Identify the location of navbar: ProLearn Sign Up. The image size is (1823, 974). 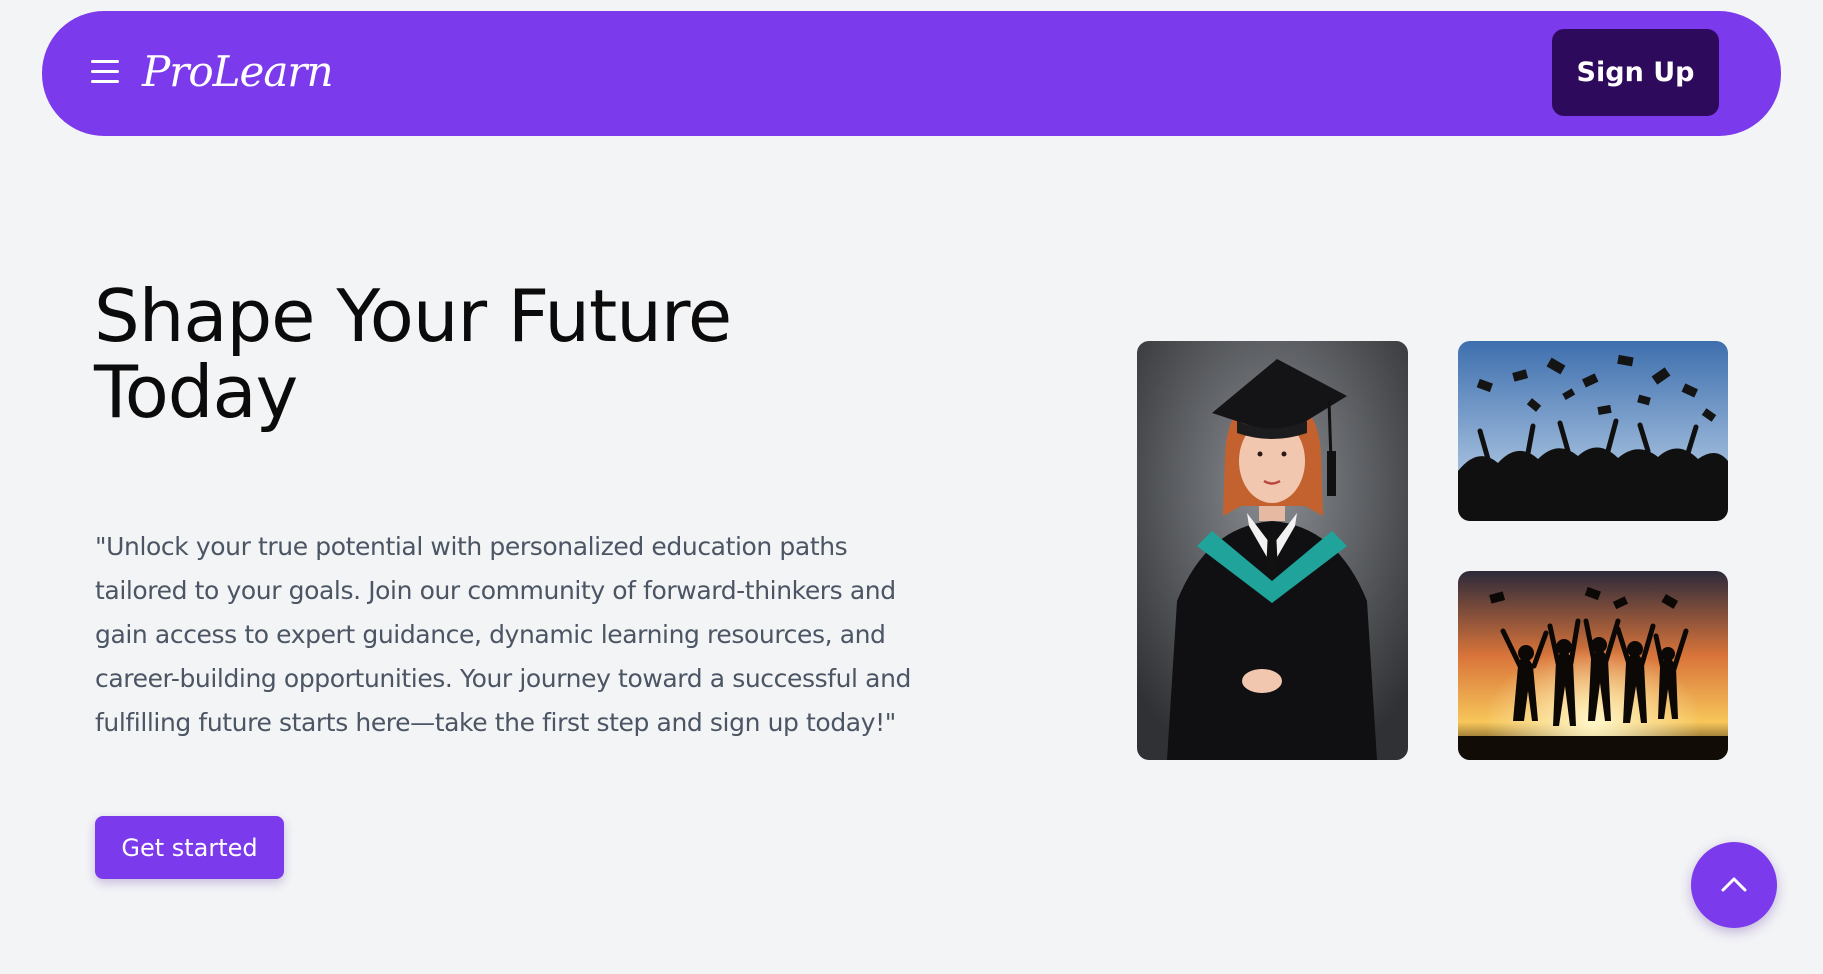
(911, 73).